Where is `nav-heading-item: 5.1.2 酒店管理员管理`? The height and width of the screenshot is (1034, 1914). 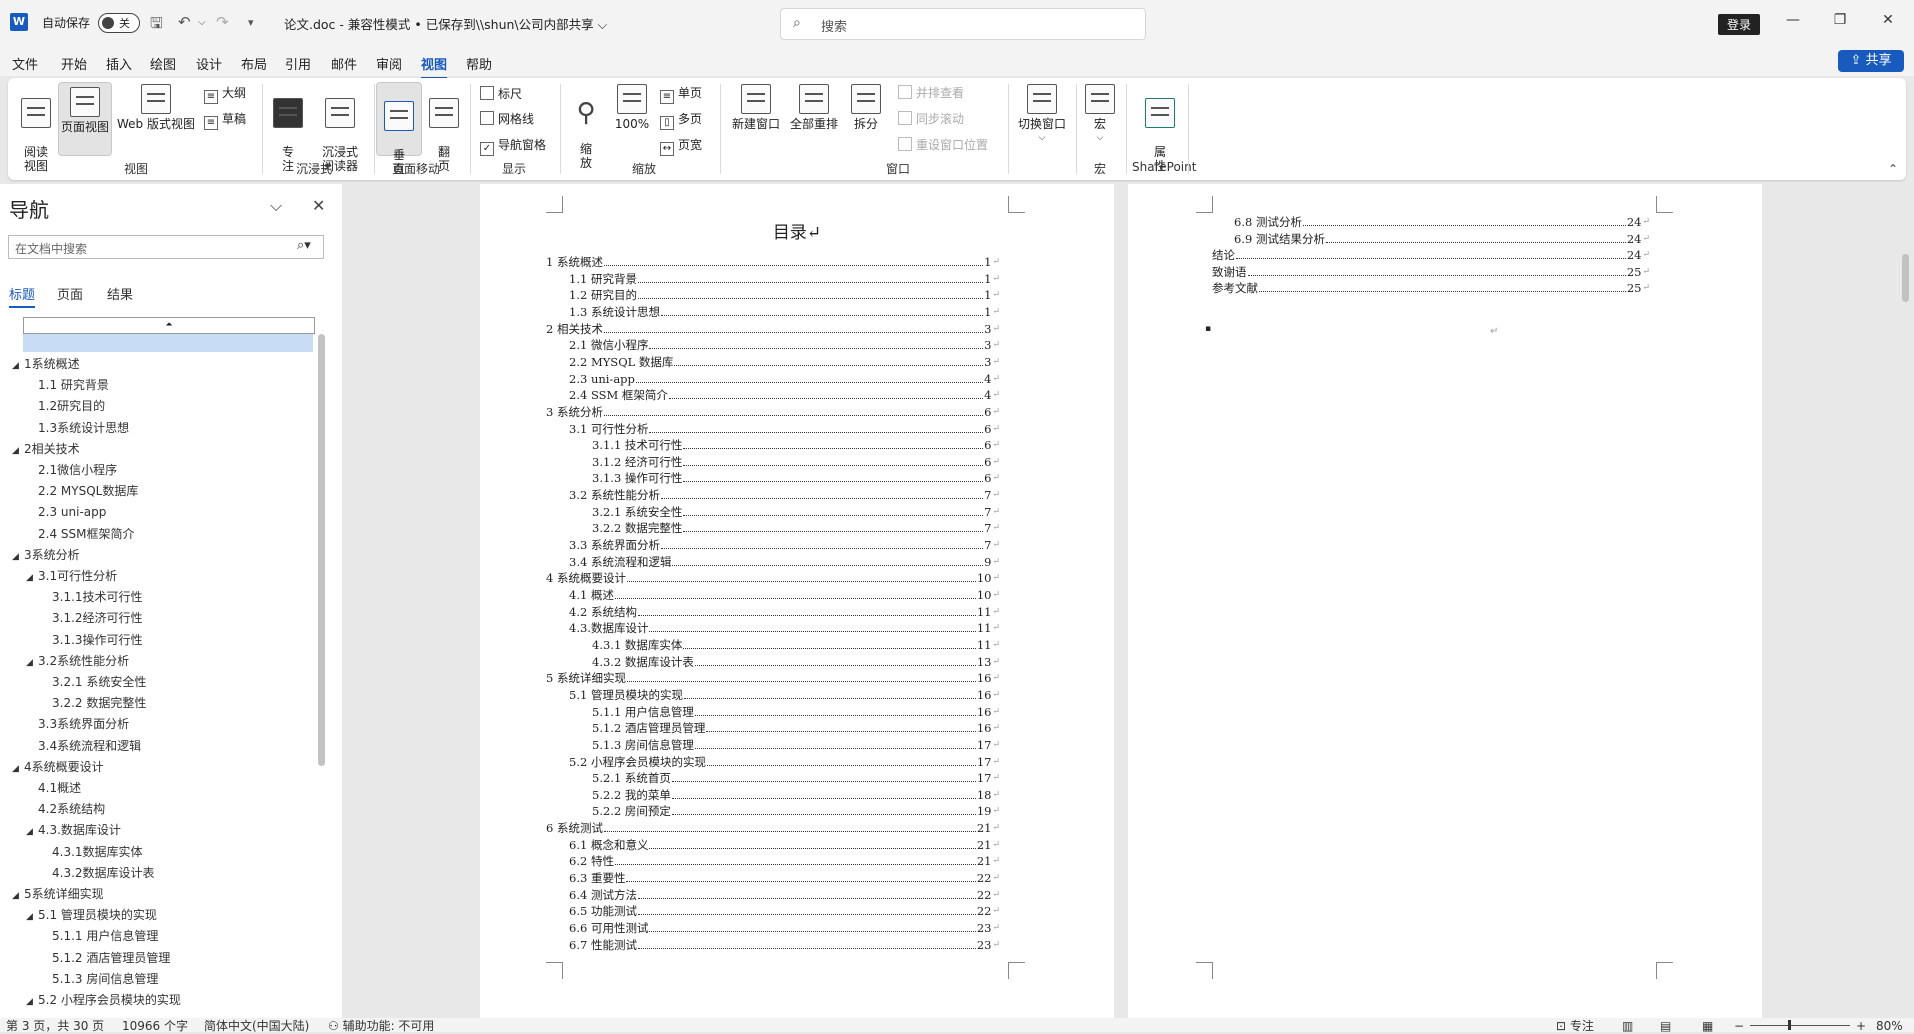
nav-heading-item: 5.1.2 酒店管理员管理 is located at coordinates (105, 958).